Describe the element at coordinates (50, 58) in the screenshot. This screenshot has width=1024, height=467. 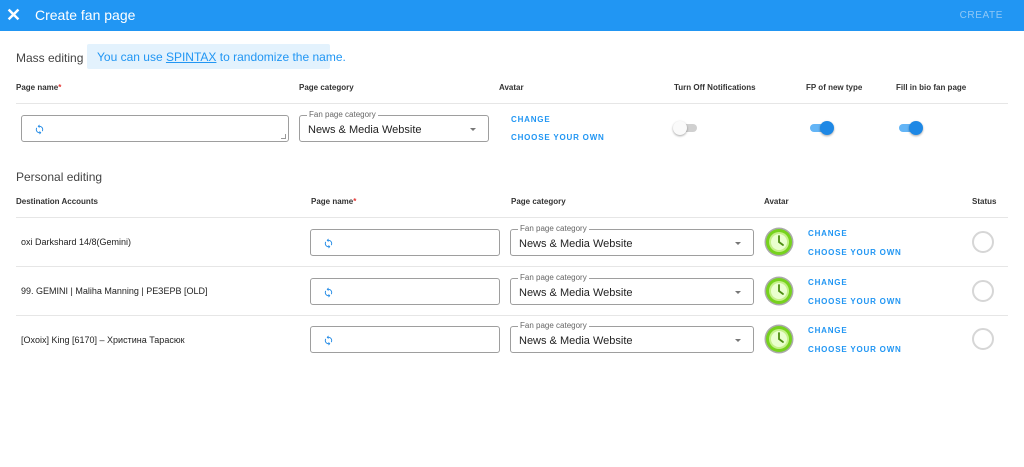
I see `mass-editing-label: Mass editing` at that location.